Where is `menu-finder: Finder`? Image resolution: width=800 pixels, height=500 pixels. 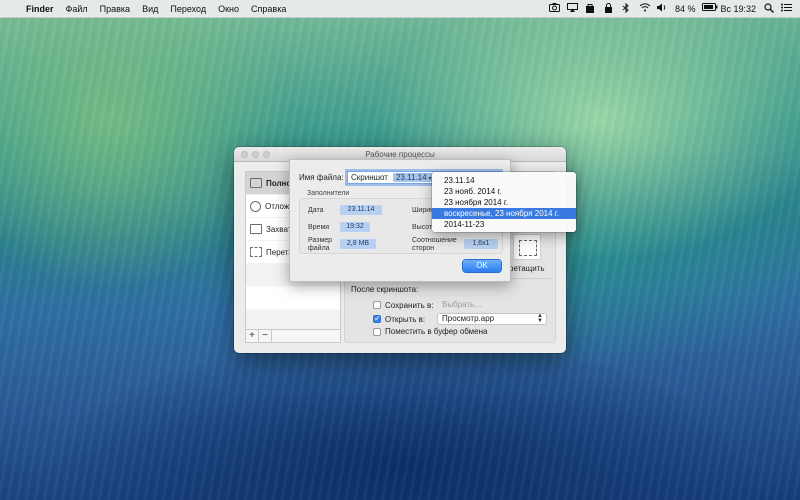 menu-finder: Finder is located at coordinates (41, 9).